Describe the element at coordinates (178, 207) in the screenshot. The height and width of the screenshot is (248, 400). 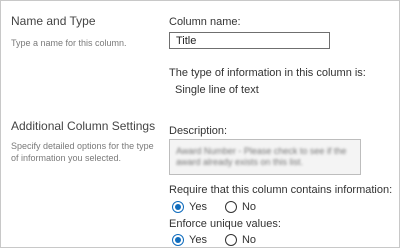
I see `require-info-yes-radio` at that location.